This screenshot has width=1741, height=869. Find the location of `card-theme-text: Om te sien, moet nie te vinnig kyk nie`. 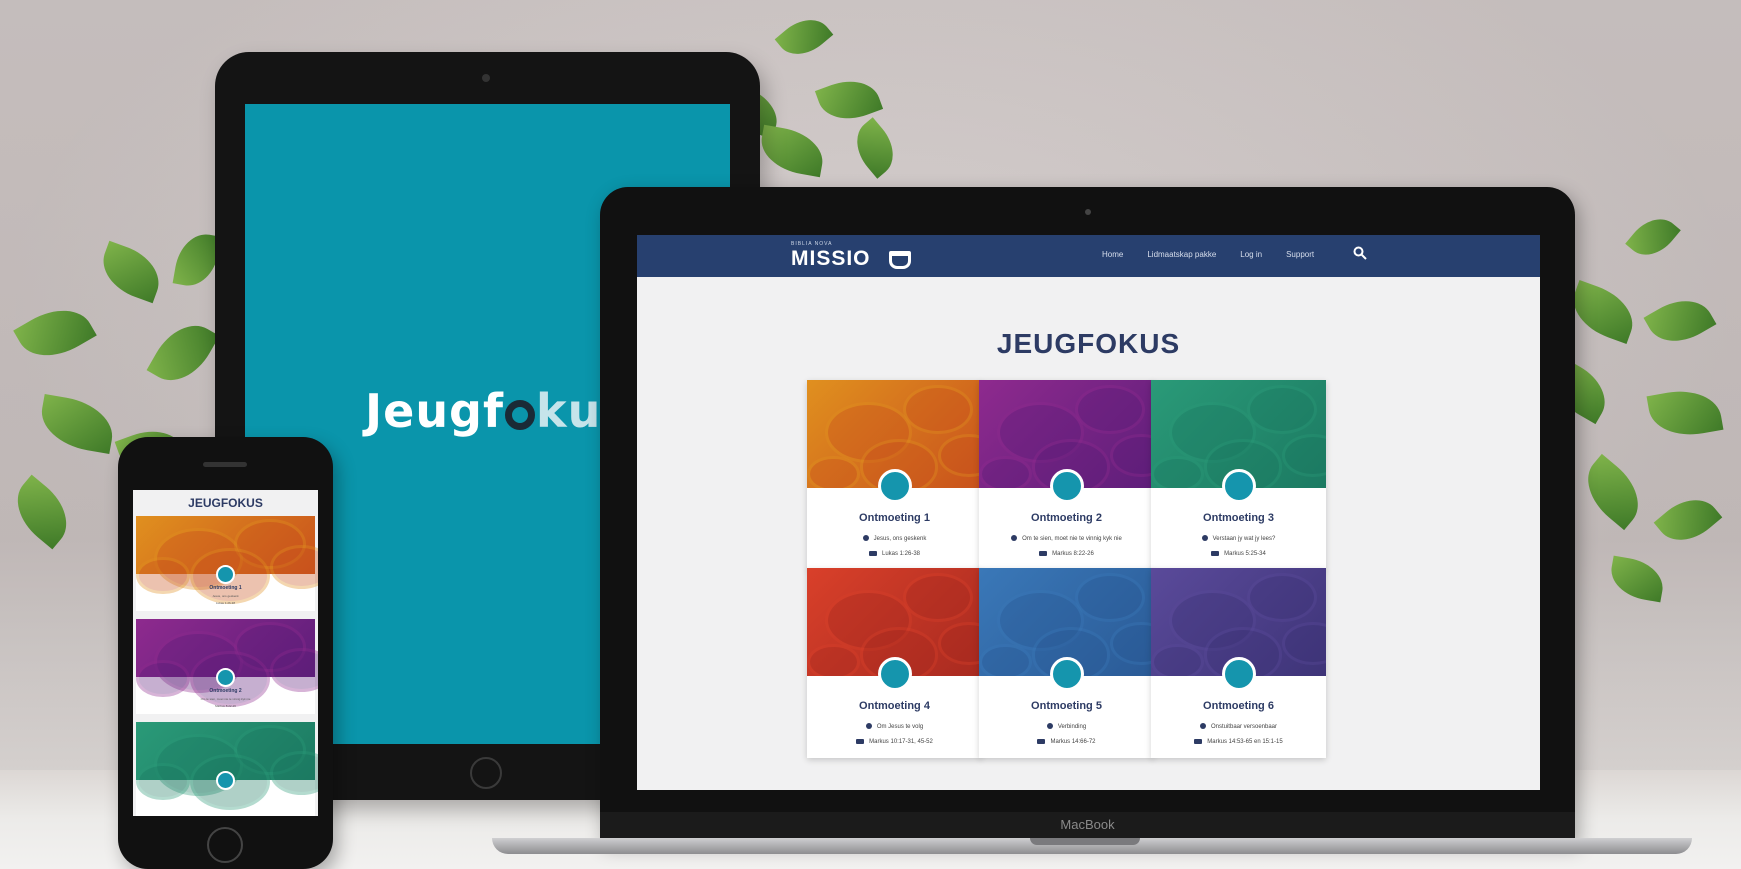

card-theme-text: Om te sien, moet nie te vinnig kyk nie is located at coordinates (1072, 539).